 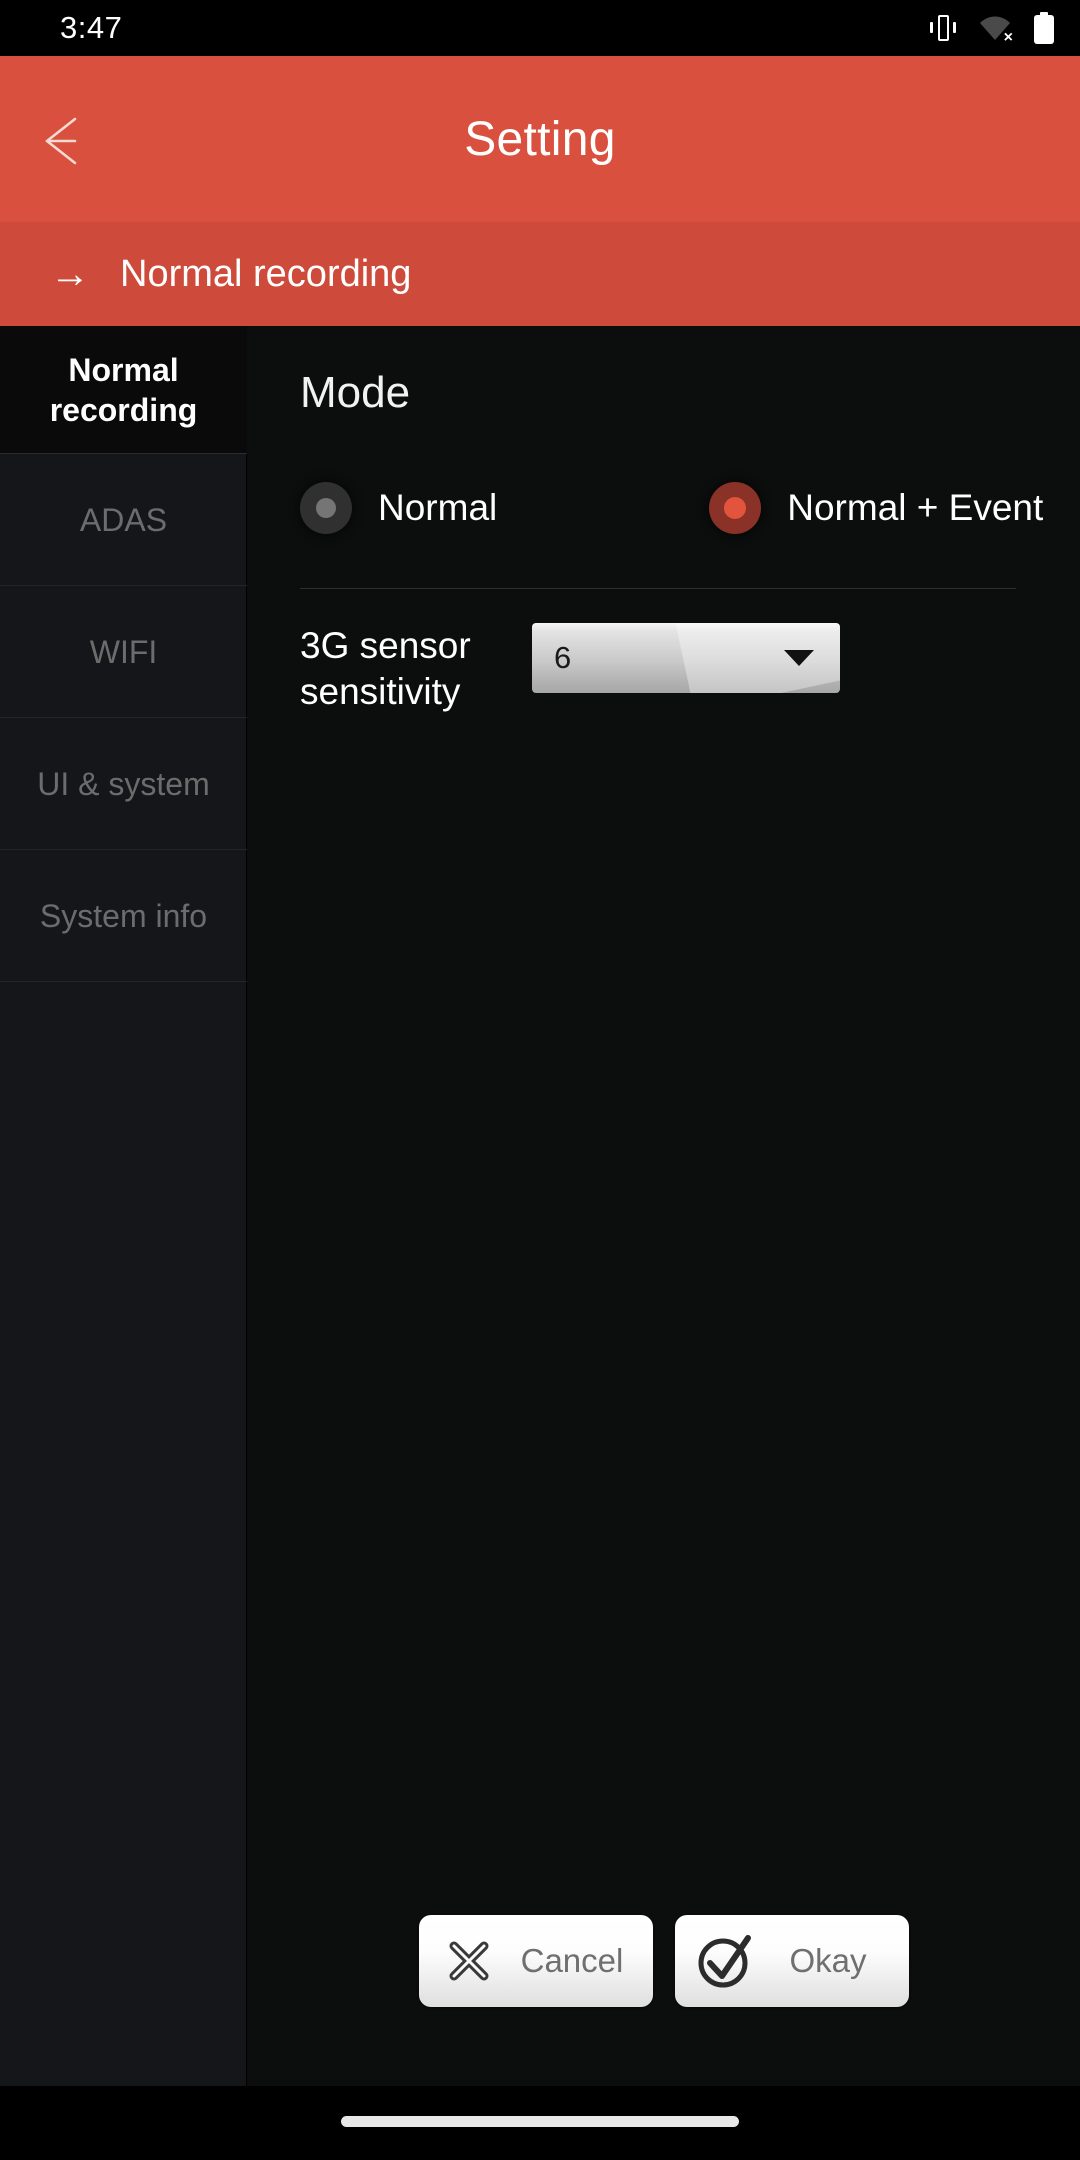 What do you see at coordinates (572, 1960) in the screenshot?
I see `cancel-button-label: Cancel` at bounding box center [572, 1960].